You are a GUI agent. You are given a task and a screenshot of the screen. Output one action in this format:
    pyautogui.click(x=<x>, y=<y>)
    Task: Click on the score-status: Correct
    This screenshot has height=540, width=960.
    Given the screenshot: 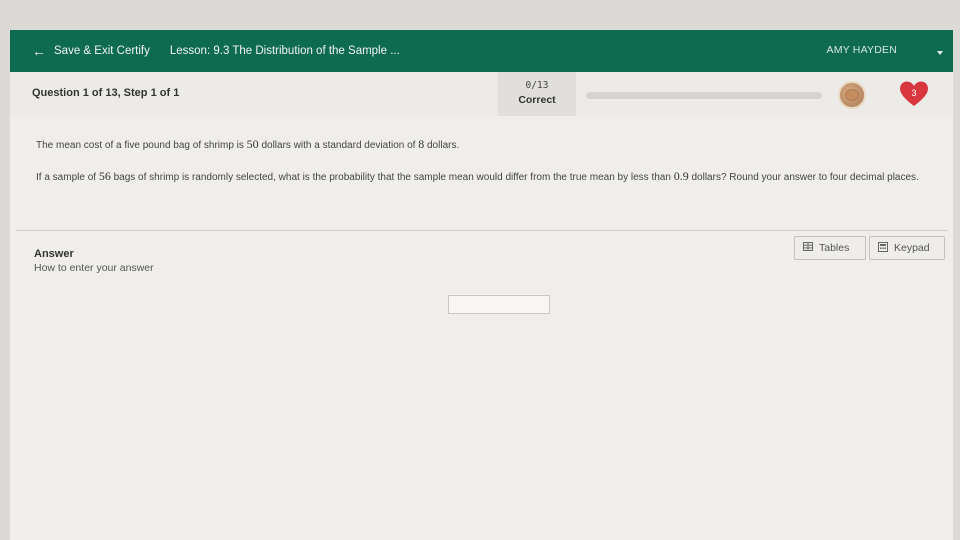 What is the action you would take?
    pyautogui.click(x=537, y=100)
    